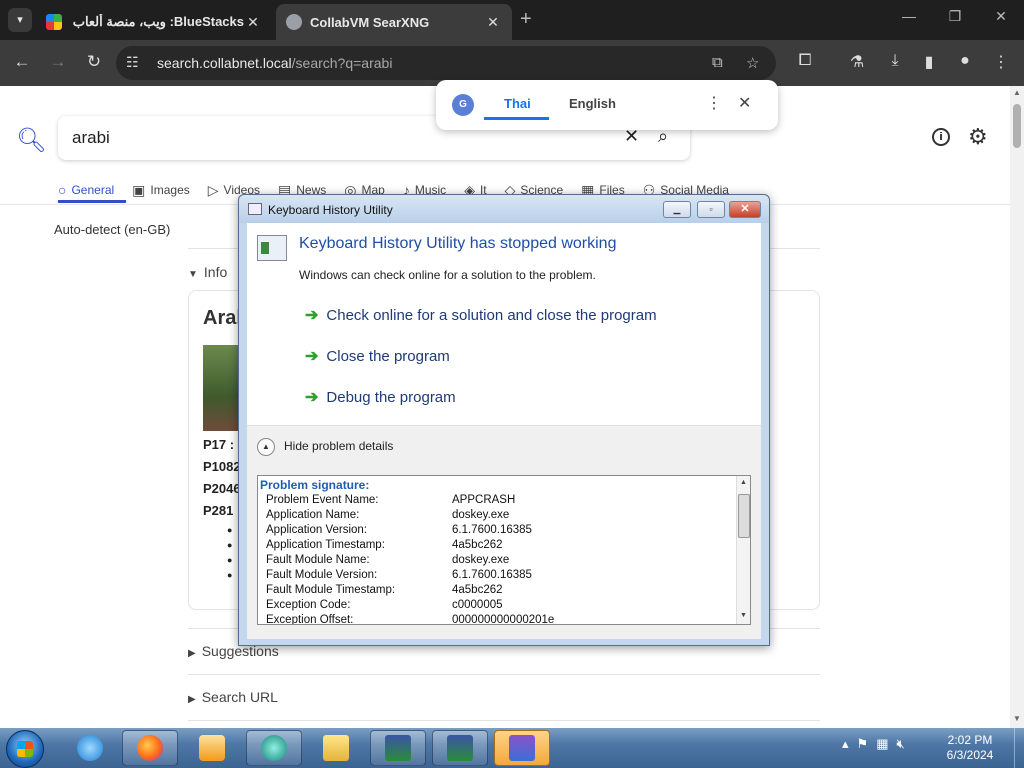 This screenshot has height=768, width=1024. Describe the element at coordinates (752, 63) in the screenshot. I see `bookmark-star-icon: ☆` at that location.